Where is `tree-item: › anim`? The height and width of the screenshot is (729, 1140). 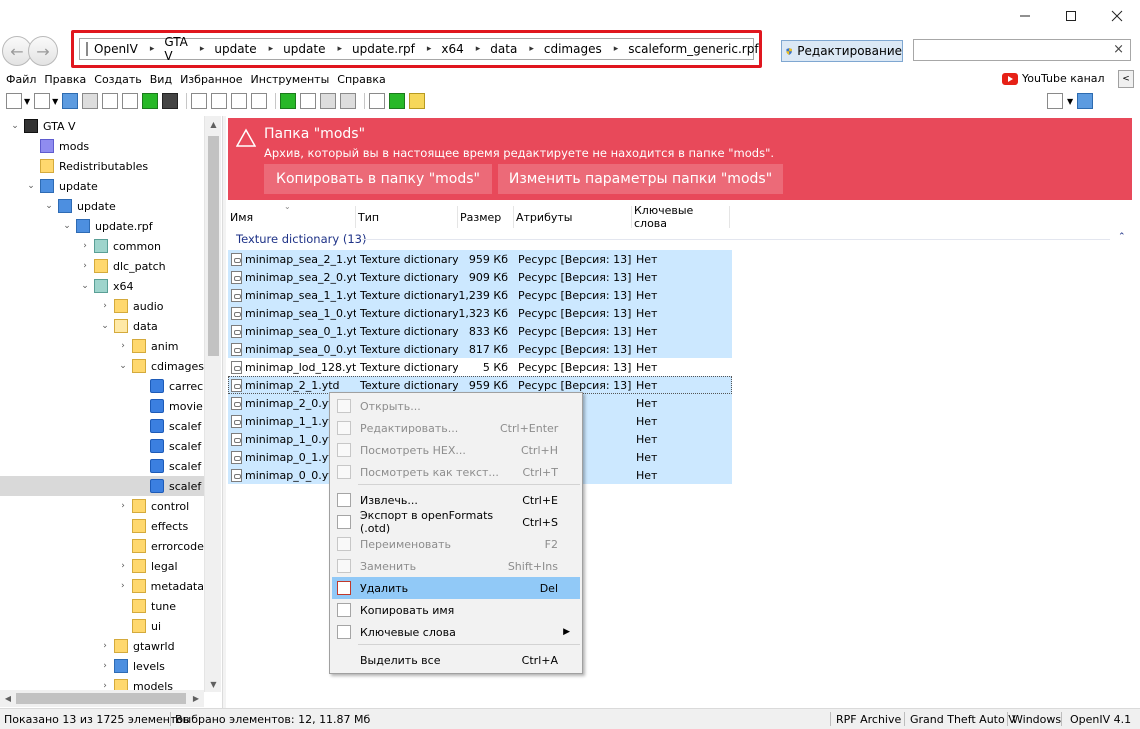
tree-item: › anim is located at coordinates (102, 346).